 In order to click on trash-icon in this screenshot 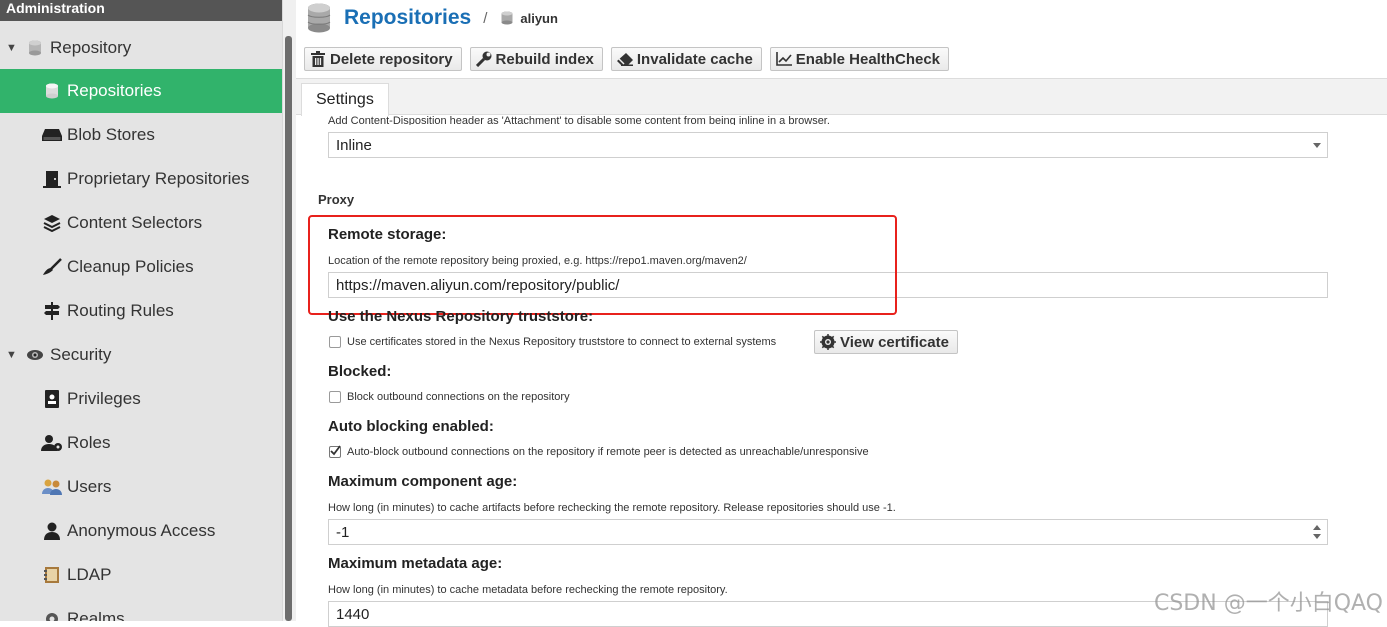, I will do `click(318, 59)`.